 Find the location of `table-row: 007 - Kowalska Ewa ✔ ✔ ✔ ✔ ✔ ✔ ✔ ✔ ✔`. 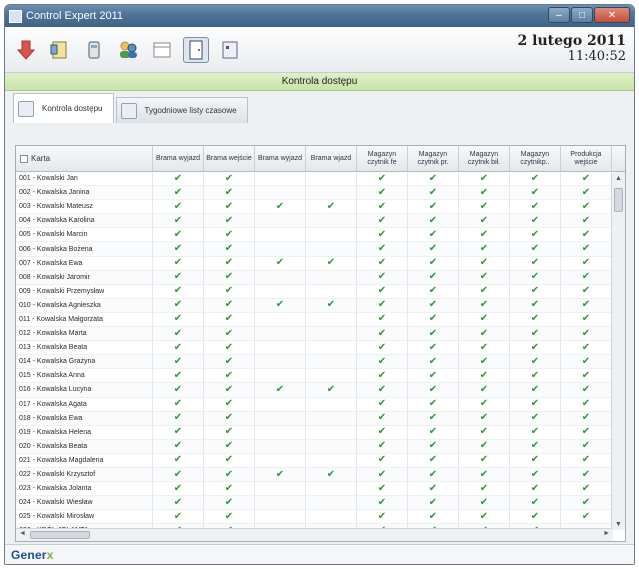

table-row: 007 - Kowalska Ewa ✔ ✔ ✔ ✔ ✔ ✔ ✔ ✔ ✔ is located at coordinates (314, 263).